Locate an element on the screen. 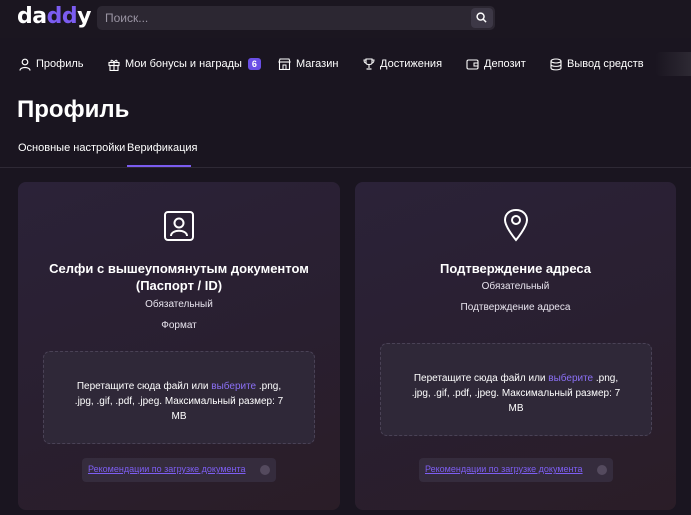 This screenshot has width=691, height=515. nav-item-shop: Магазин is located at coordinates (308, 64).